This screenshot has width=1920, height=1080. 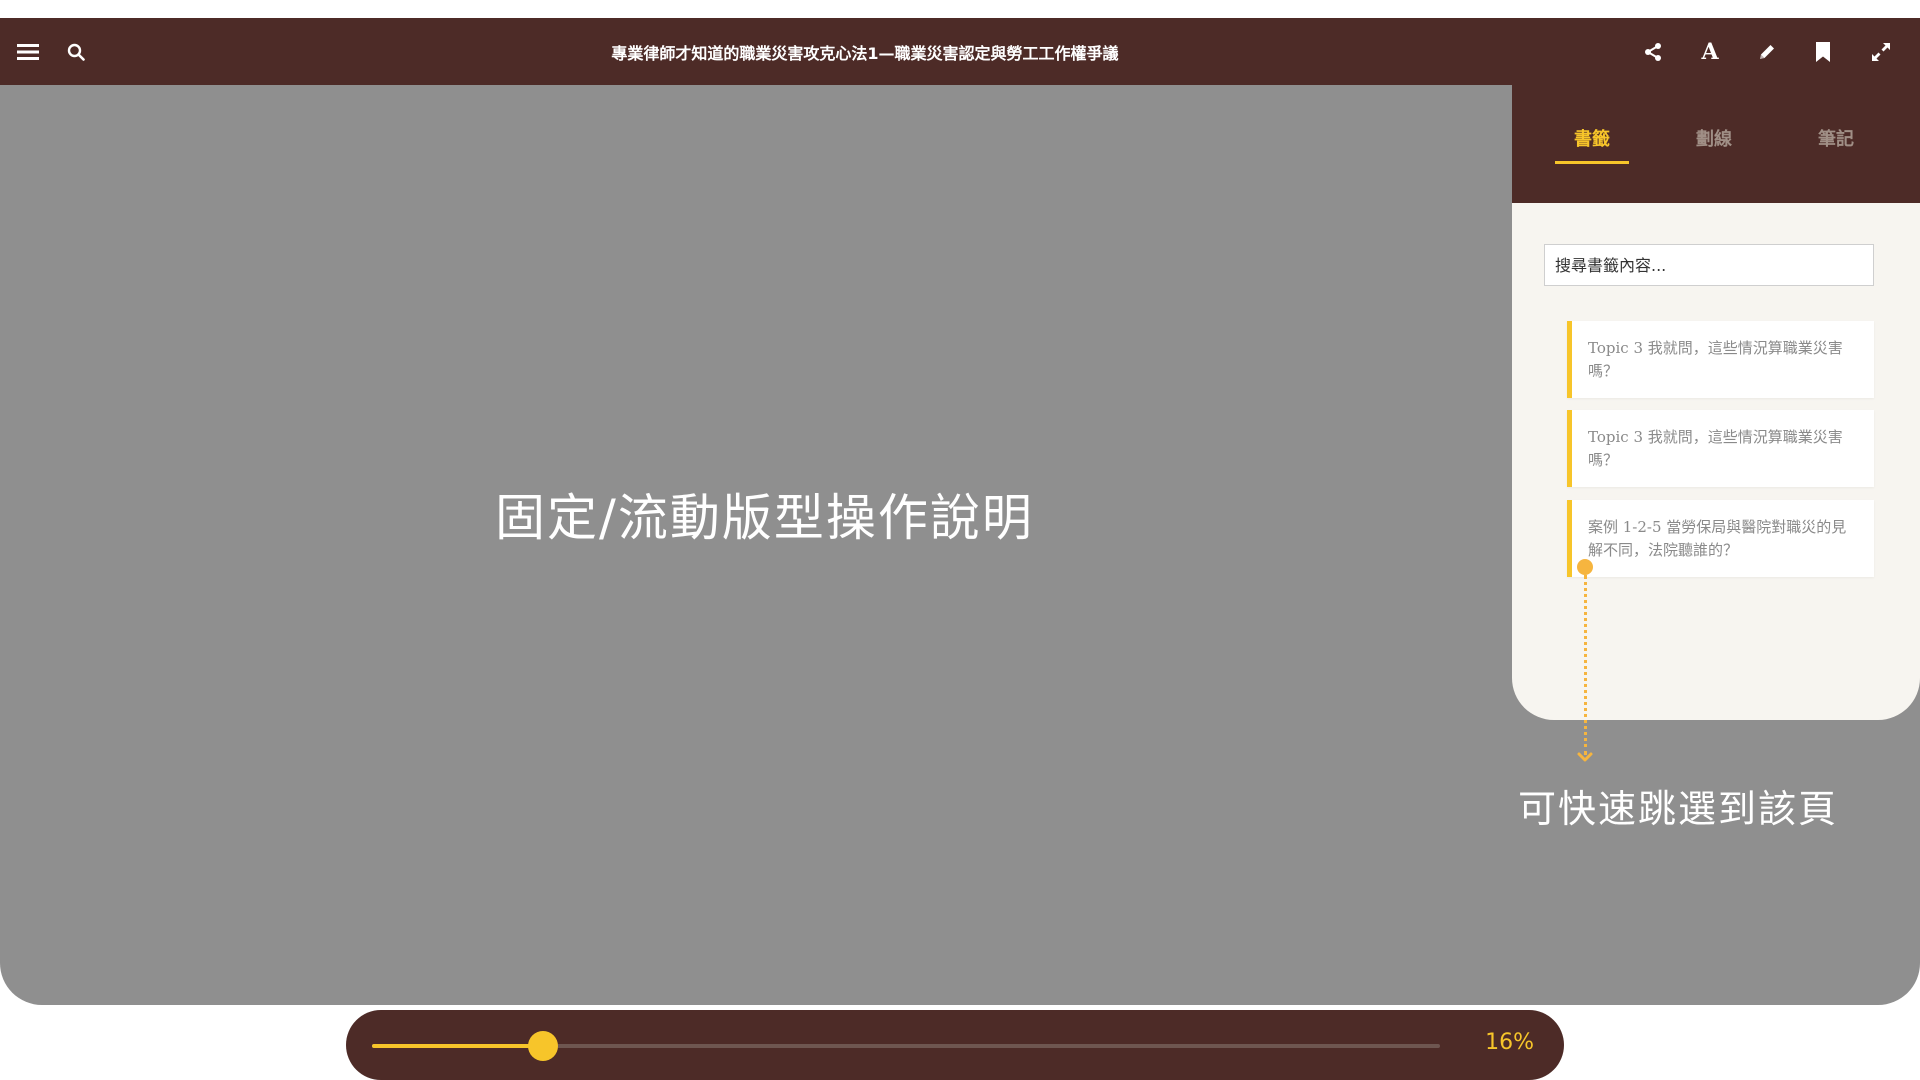 What do you see at coordinates (1714, 139) in the screenshot?
I see `tab-label: 劃線` at bounding box center [1714, 139].